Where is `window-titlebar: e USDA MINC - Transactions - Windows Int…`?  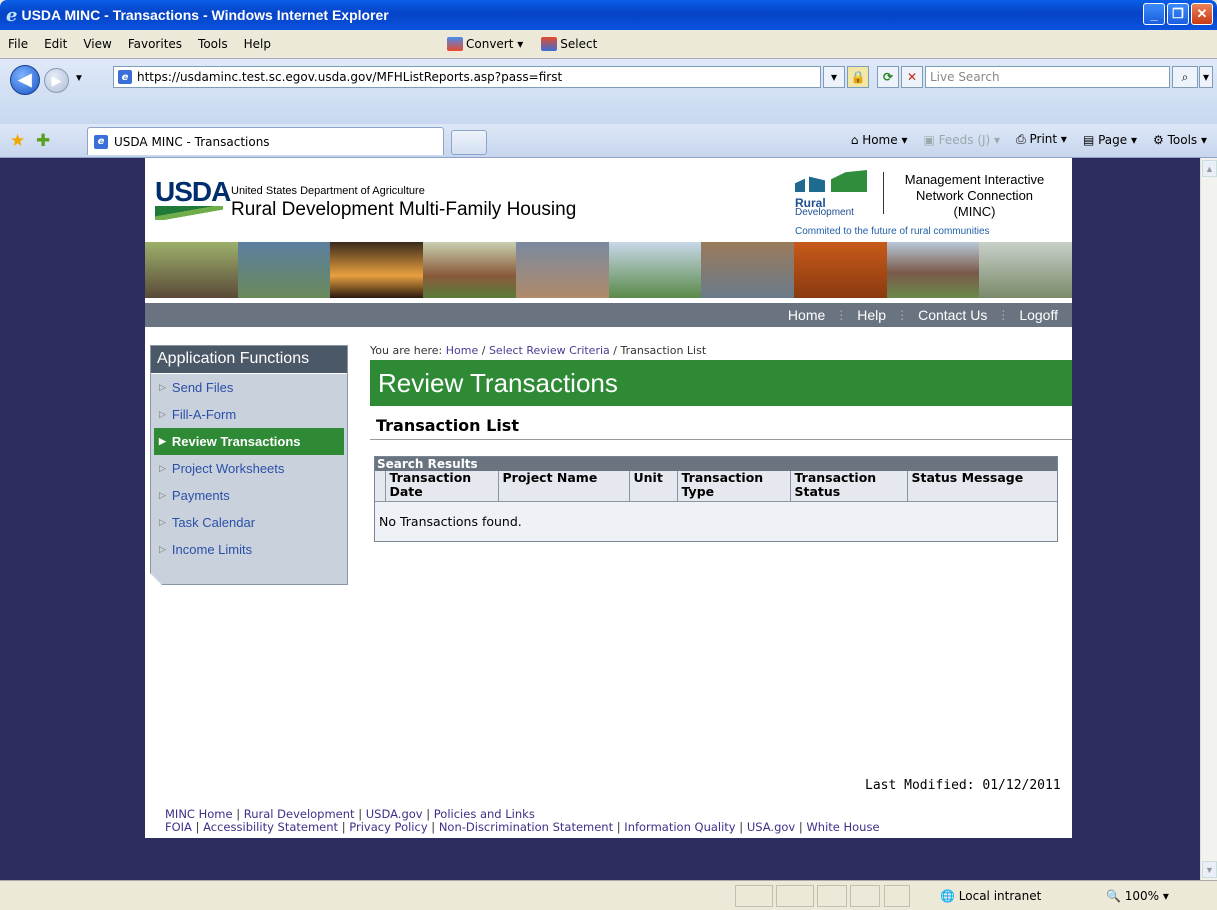 window-titlebar: e USDA MINC - Transactions - Windows Int… is located at coordinates (608, 15).